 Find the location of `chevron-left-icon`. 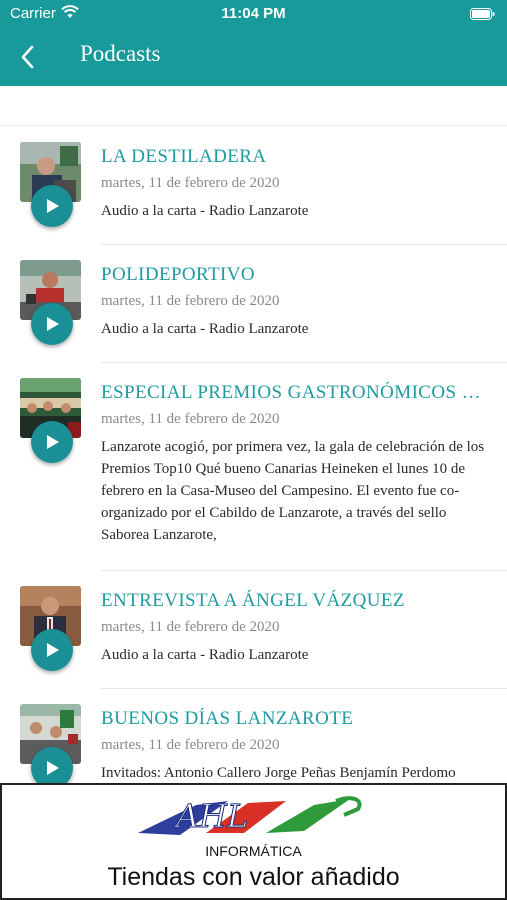

chevron-left-icon is located at coordinates (27, 57).